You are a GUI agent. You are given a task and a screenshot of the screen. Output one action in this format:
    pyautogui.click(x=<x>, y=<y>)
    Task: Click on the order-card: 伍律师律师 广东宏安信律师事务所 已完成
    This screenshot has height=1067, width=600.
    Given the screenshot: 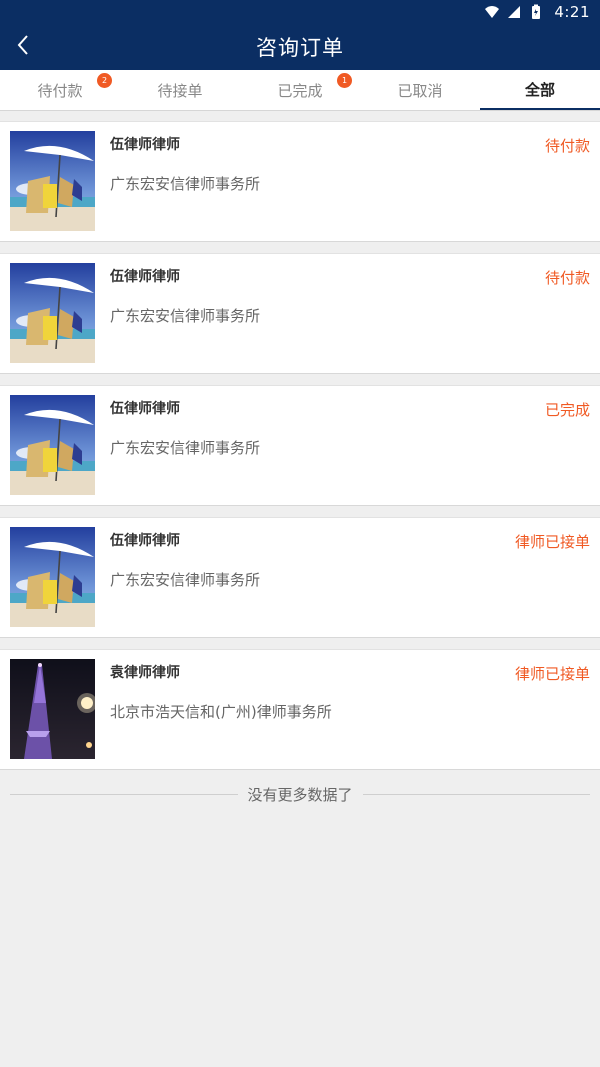 What is the action you would take?
    pyautogui.click(x=300, y=445)
    